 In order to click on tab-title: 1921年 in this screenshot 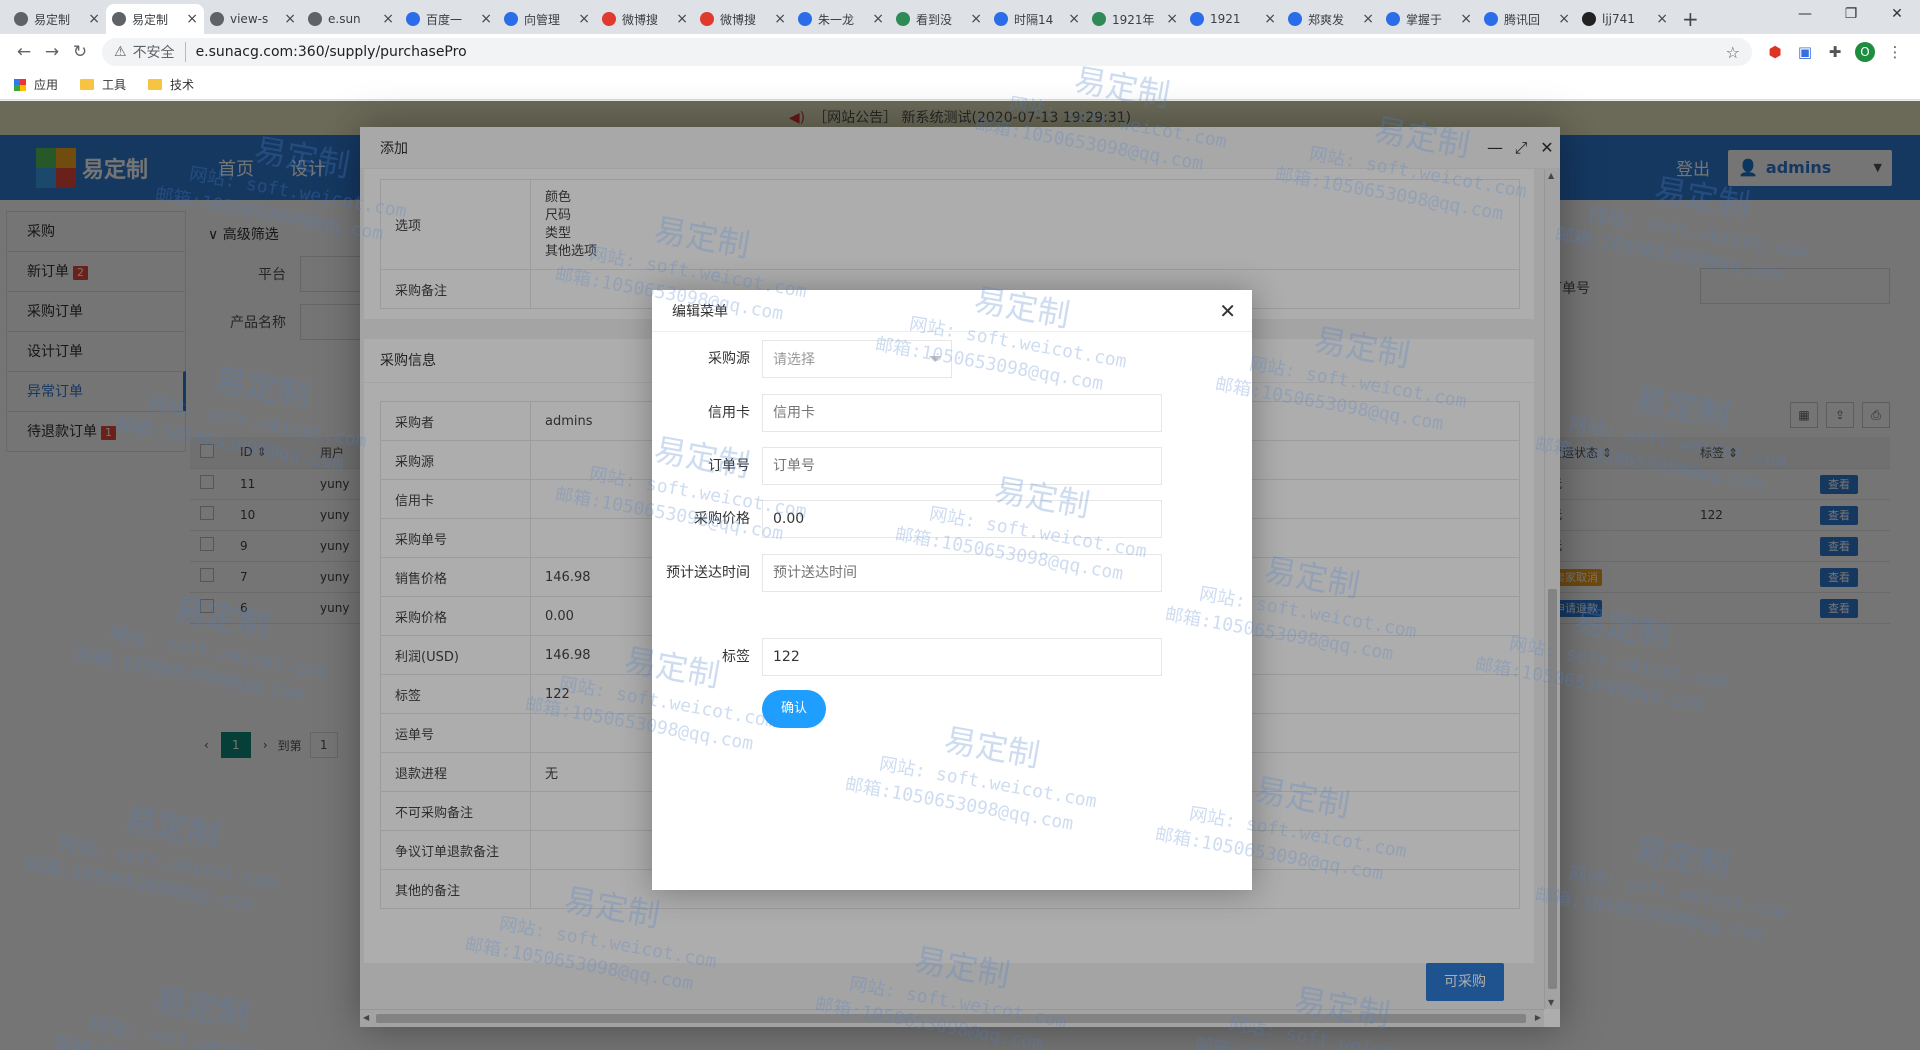, I will do `click(1133, 19)`.